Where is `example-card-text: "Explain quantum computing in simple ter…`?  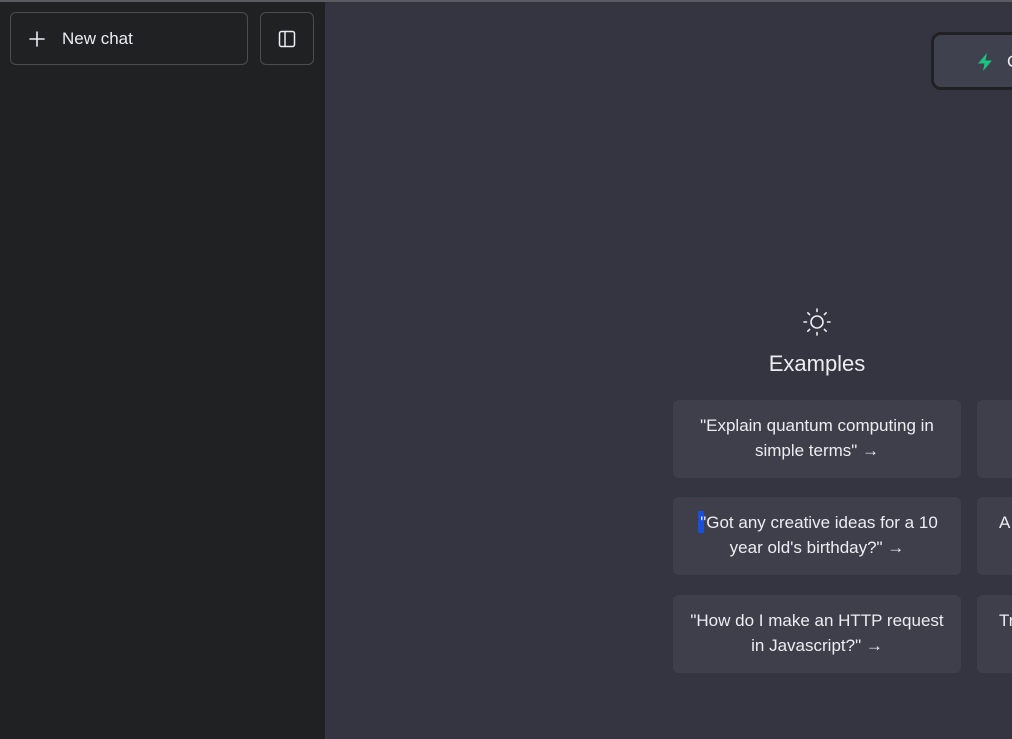 example-card-text: "Explain quantum computing in simple ter… is located at coordinates (817, 438).